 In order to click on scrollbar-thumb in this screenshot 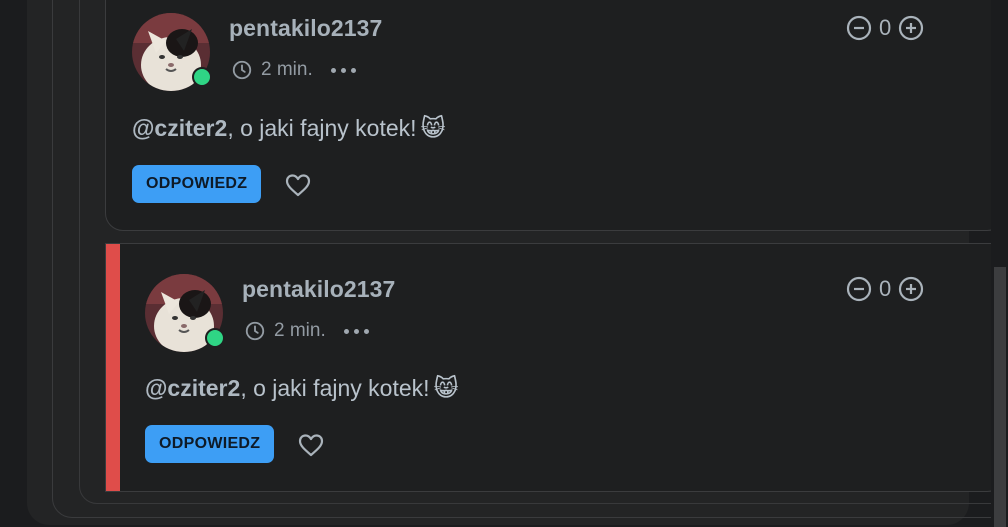, I will do `click(1000, 397)`.